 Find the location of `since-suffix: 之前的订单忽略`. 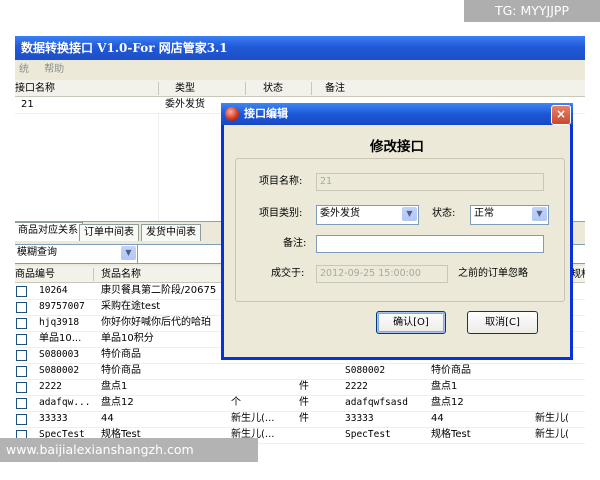

since-suffix: 之前的订单忽略 is located at coordinates (493, 273).